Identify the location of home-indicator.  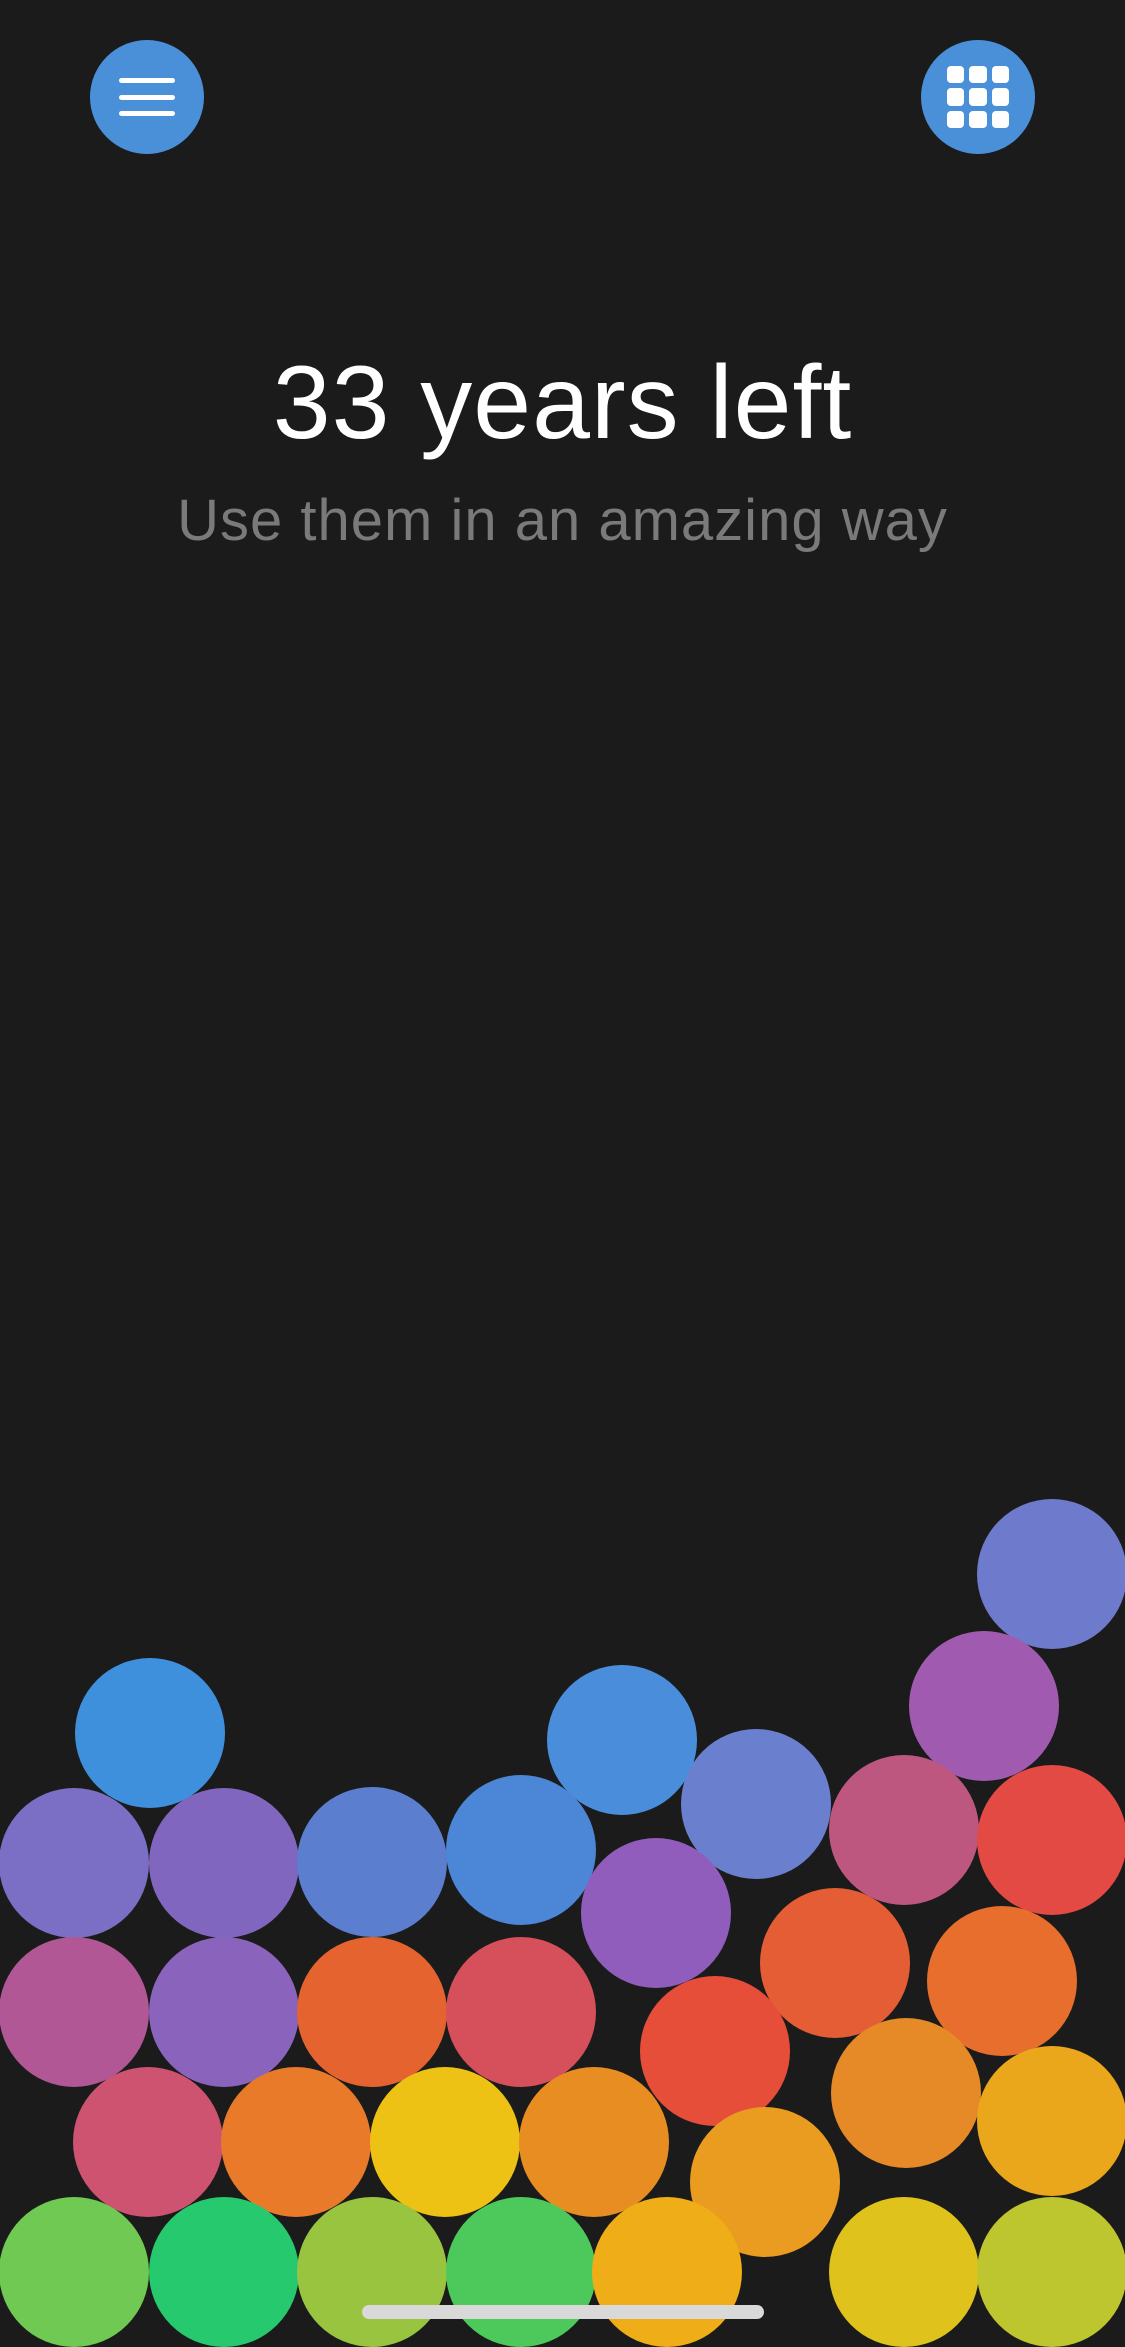
(563, 2312).